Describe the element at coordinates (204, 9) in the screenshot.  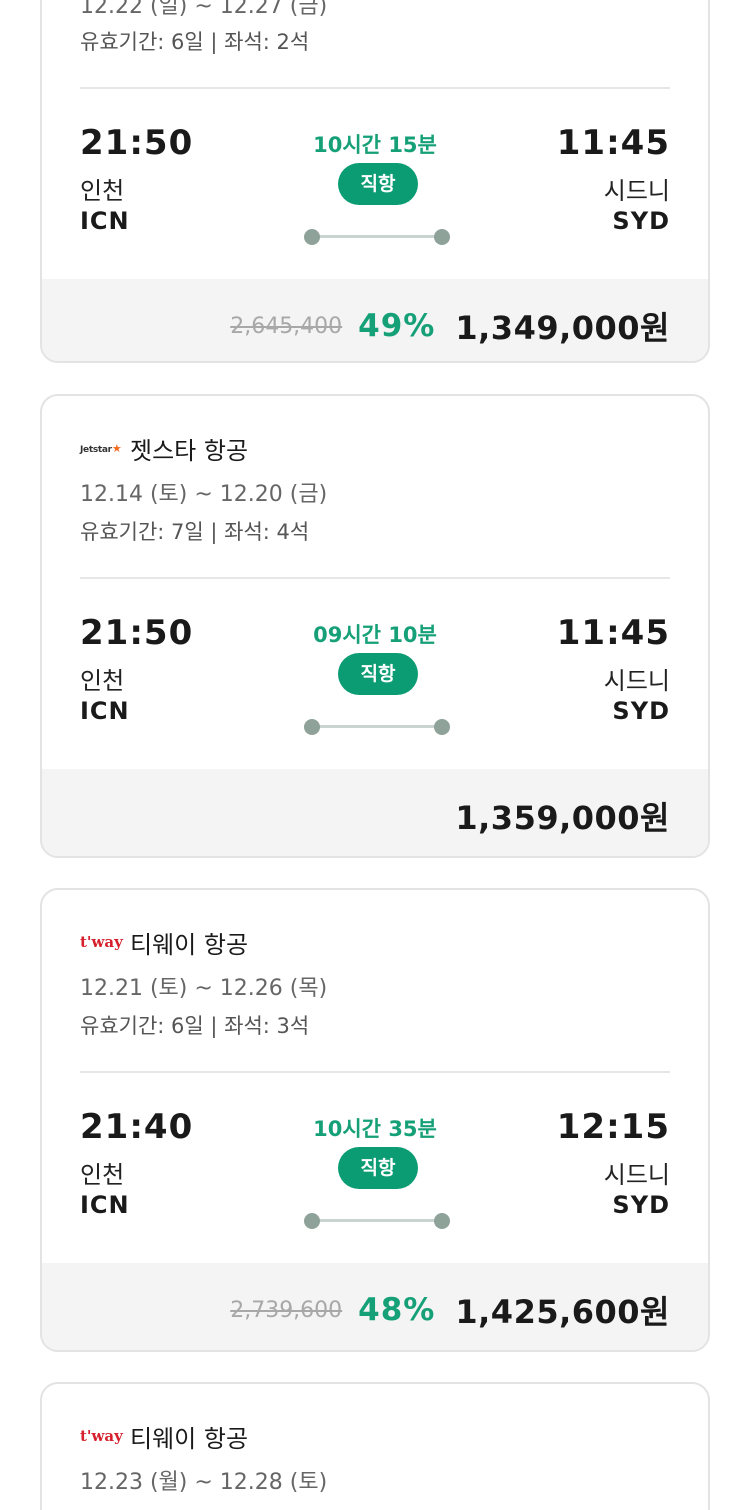
I see `travel-dates: 12.22 (일) ~ 12.27 (금)` at that location.